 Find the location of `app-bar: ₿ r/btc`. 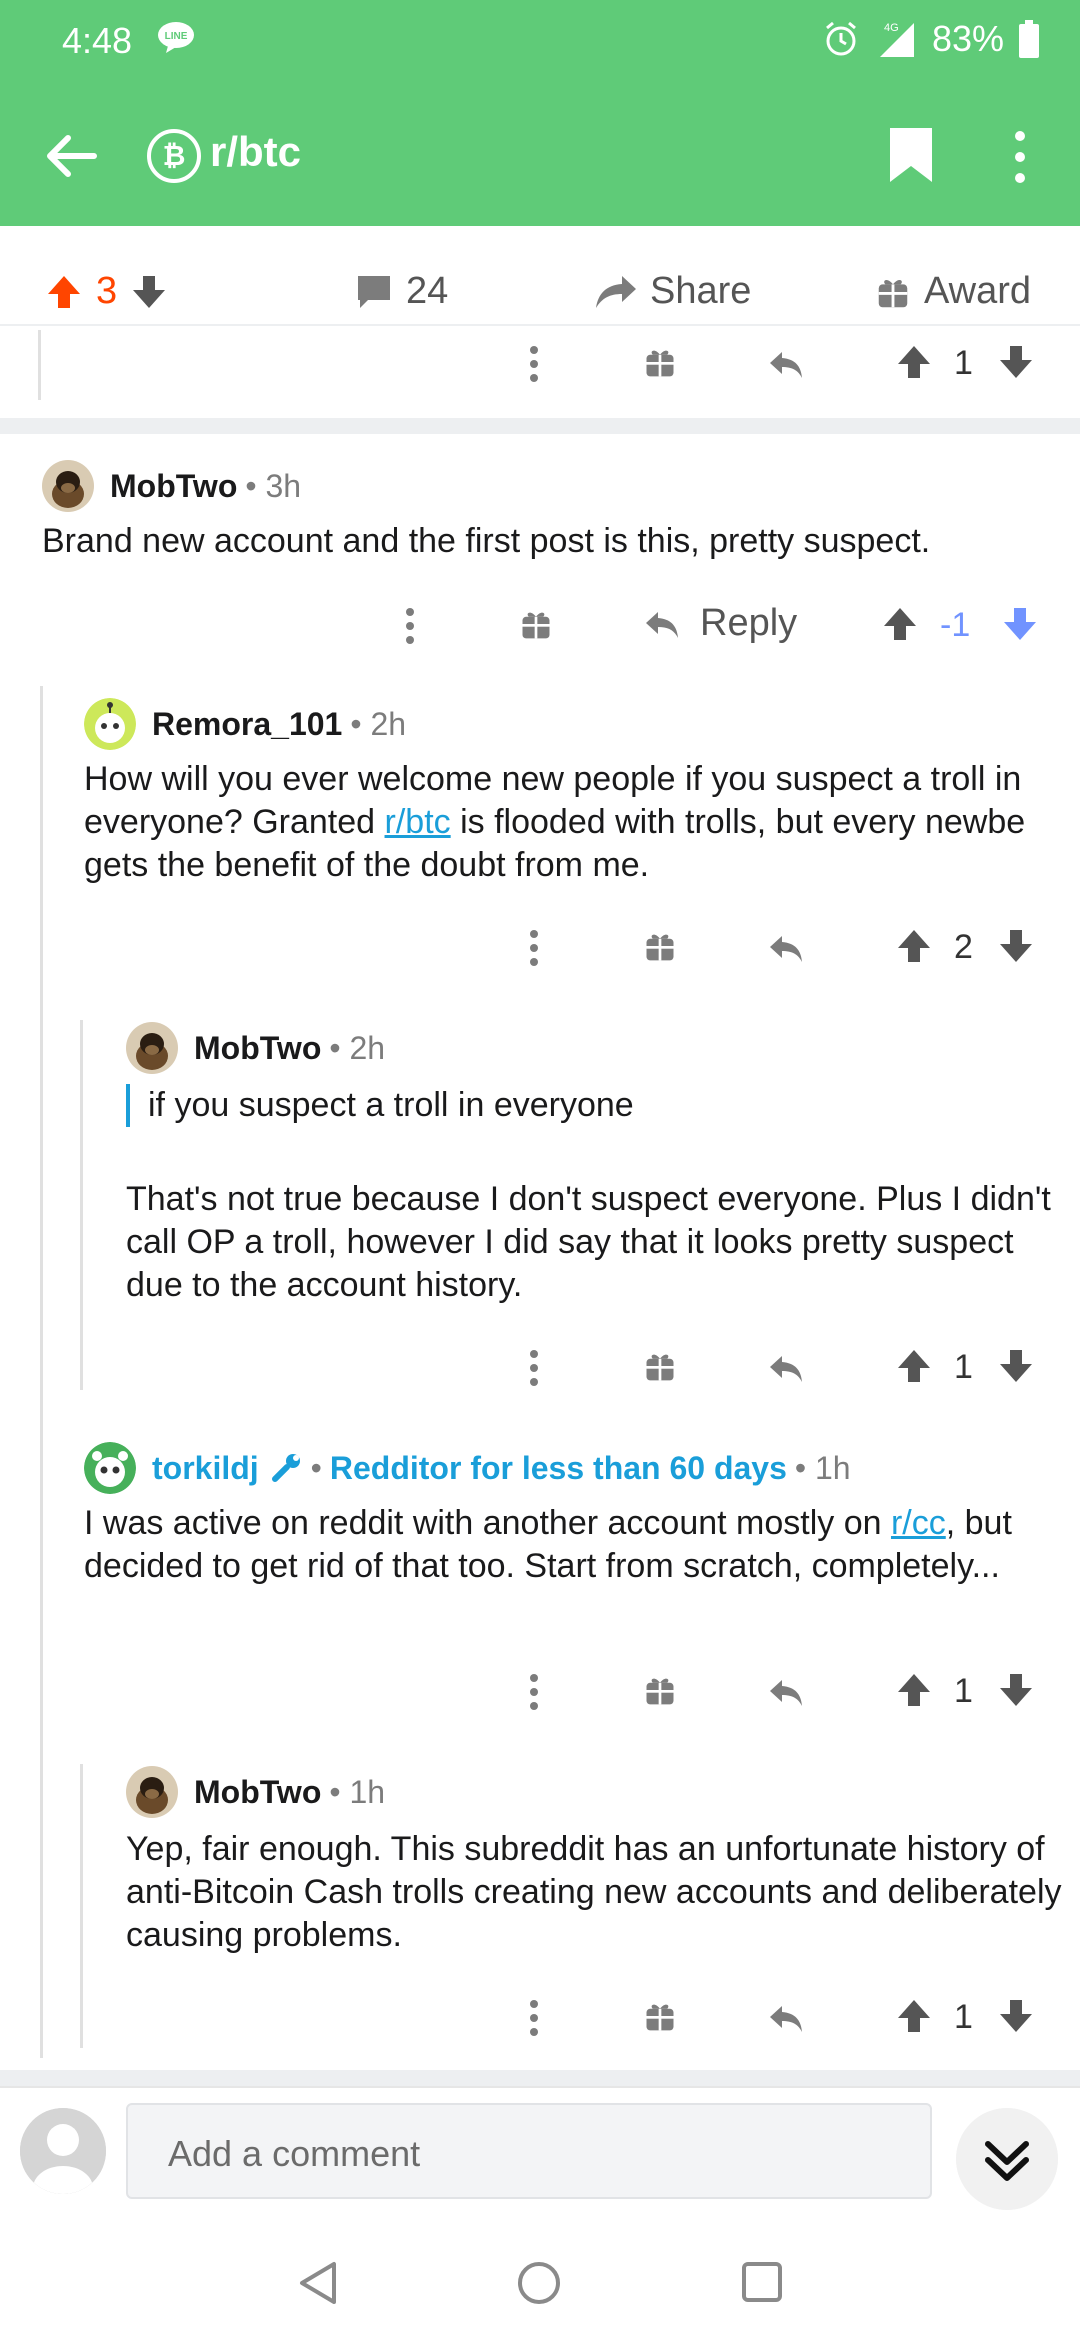

app-bar: ₿ r/btc is located at coordinates (540, 155).